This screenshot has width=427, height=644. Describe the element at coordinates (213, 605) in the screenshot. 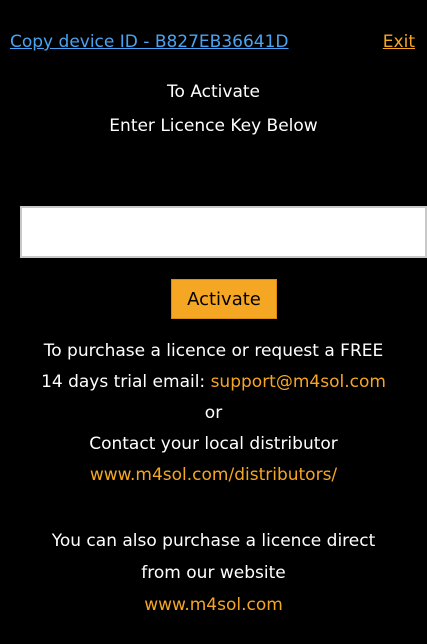

I see `website-link: www.m4sol.com` at that location.